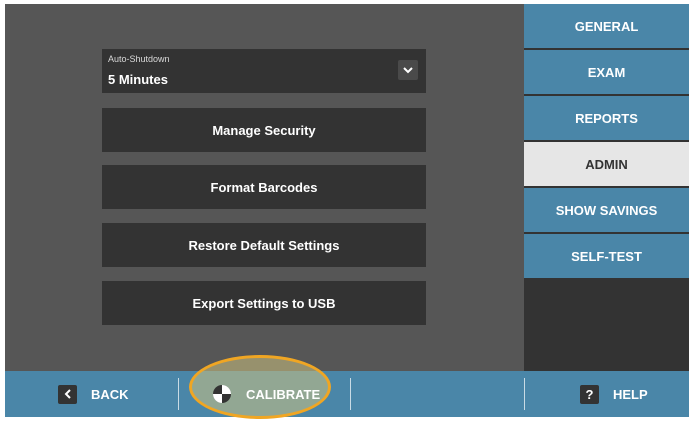  Describe the element at coordinates (110, 394) in the screenshot. I see `back-label: BACK` at that location.